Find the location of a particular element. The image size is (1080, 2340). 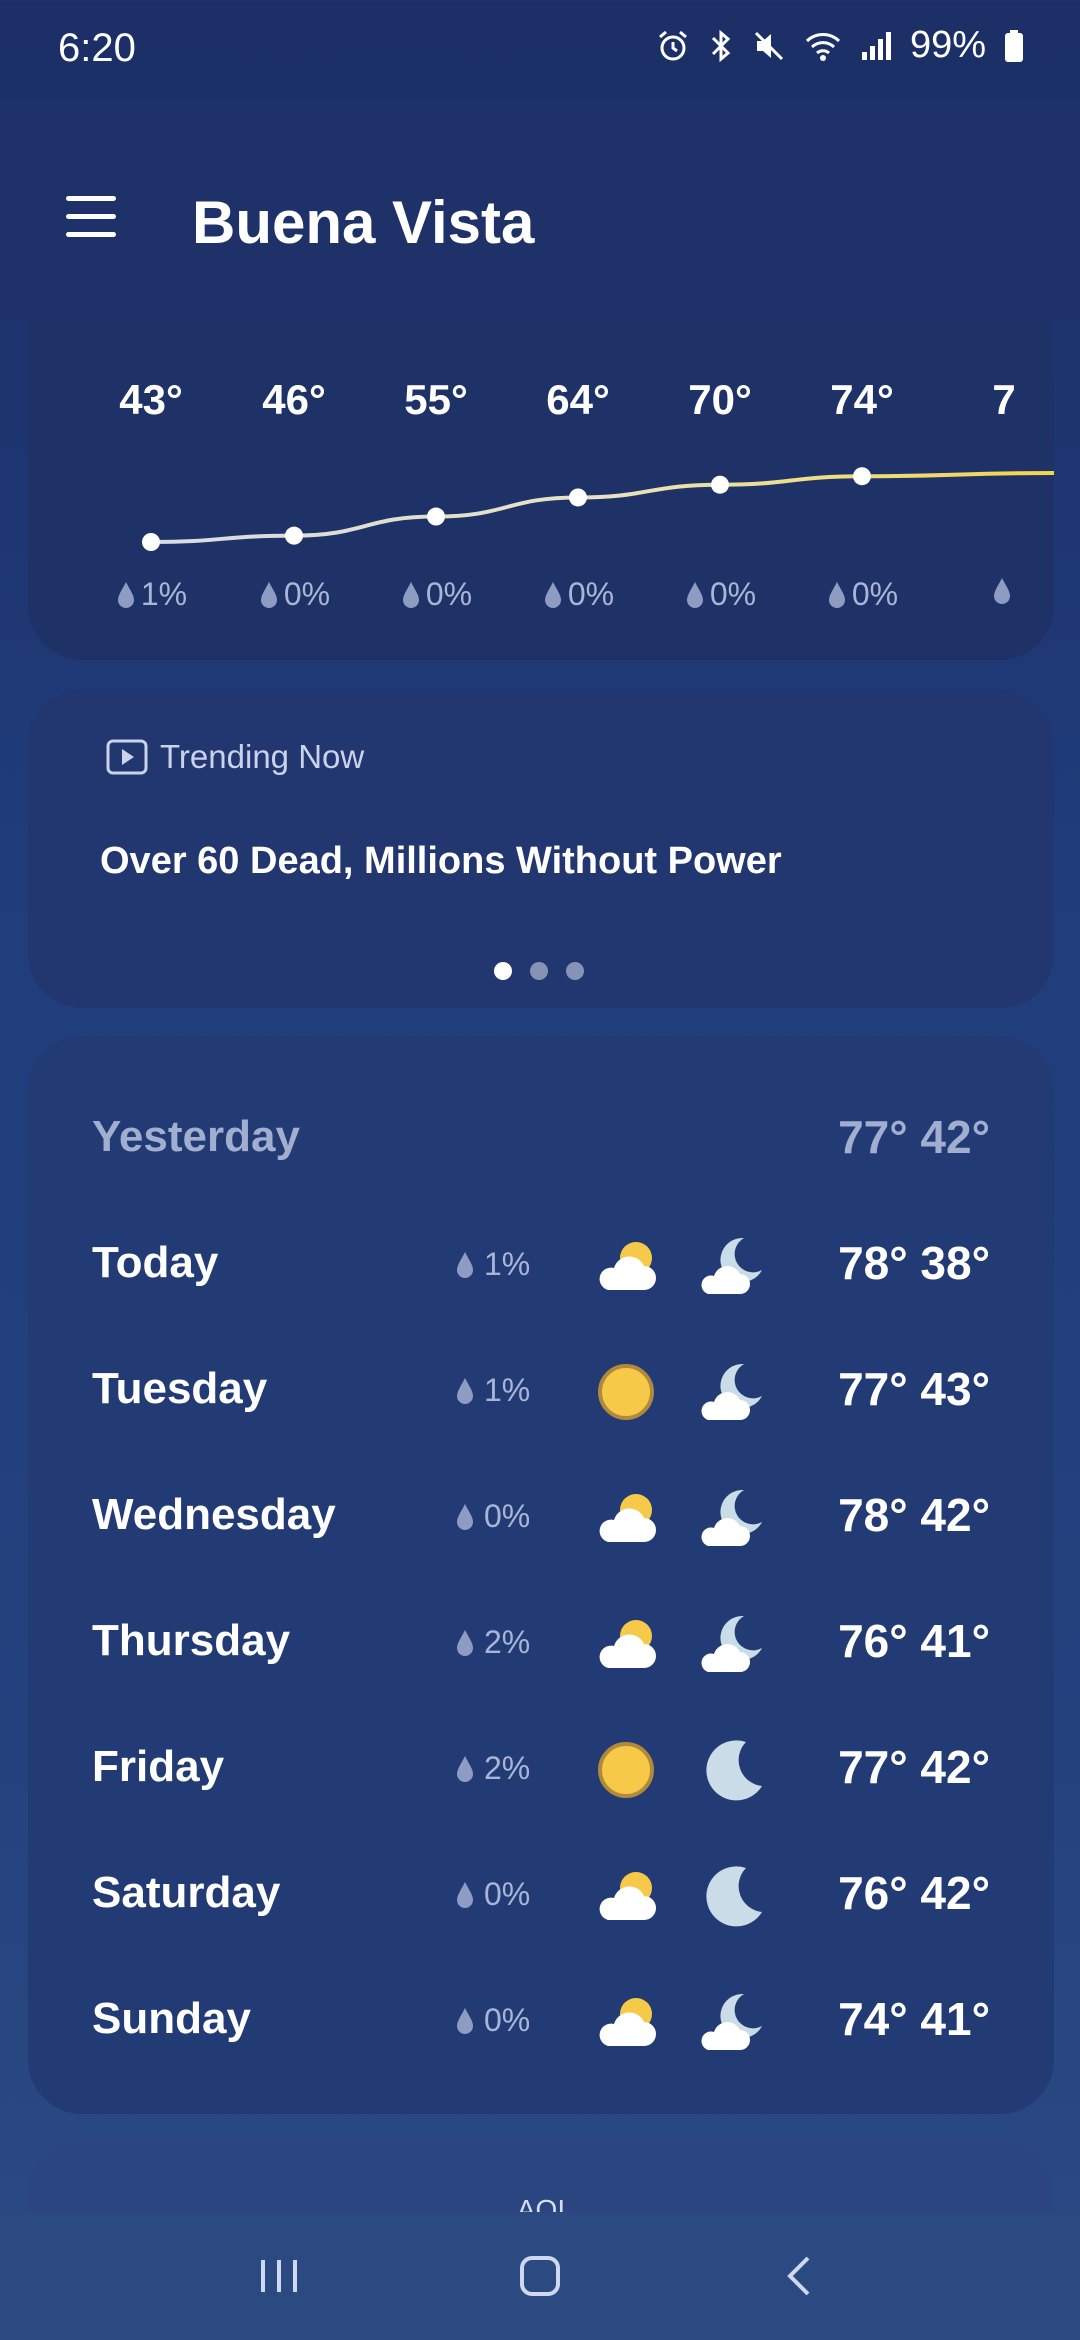

trending-label-text: Trending Now is located at coordinates (262, 756).